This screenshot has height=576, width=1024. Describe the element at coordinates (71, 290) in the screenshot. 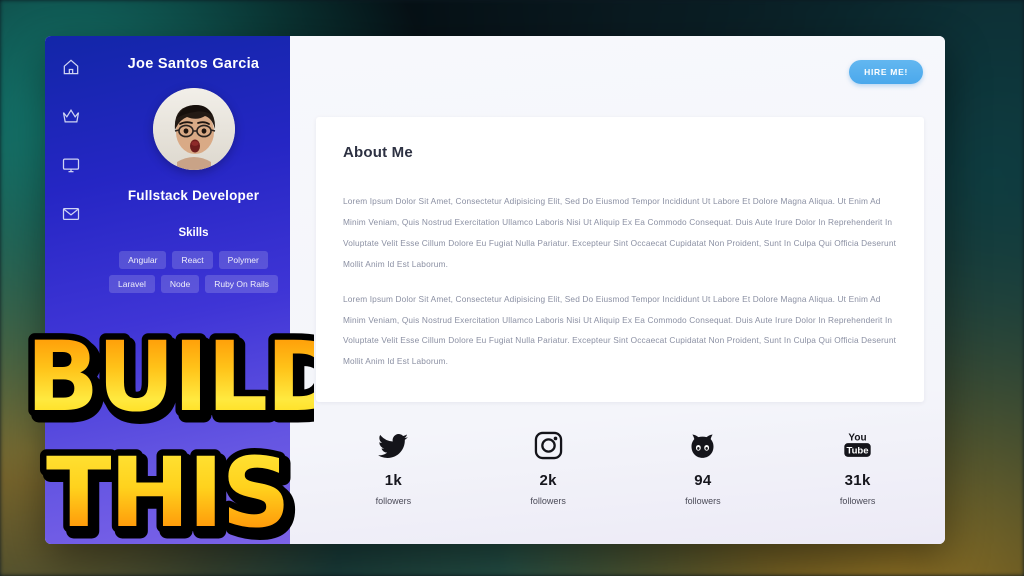

I see `sidebar-nav-rail` at that location.